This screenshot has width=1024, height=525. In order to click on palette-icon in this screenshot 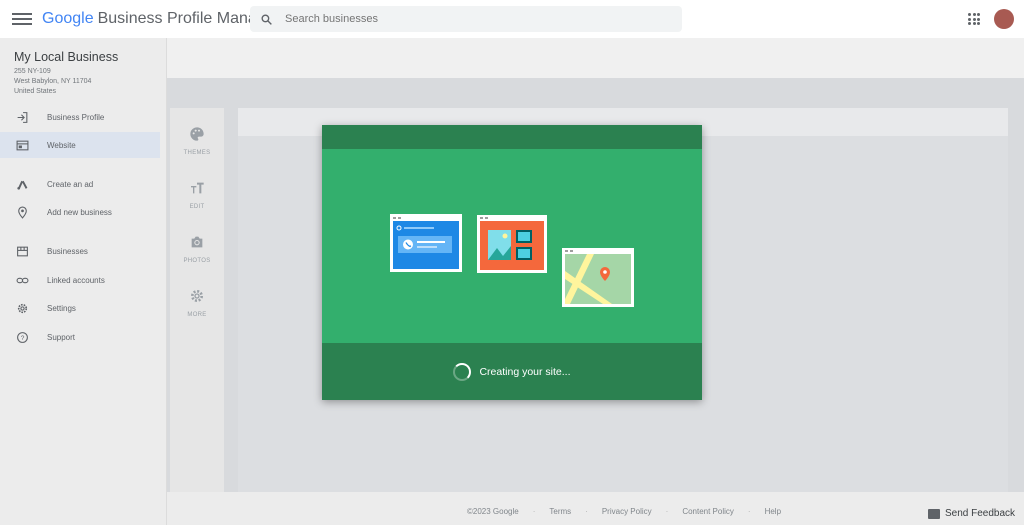, I will do `click(197, 134)`.